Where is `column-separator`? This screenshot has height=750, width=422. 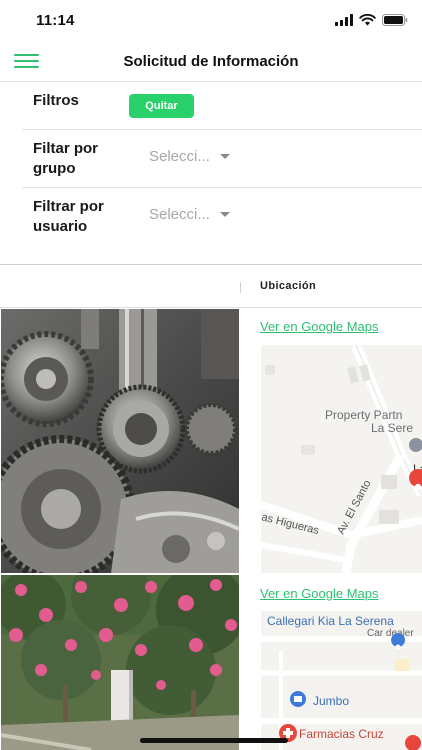 column-separator is located at coordinates (240, 287).